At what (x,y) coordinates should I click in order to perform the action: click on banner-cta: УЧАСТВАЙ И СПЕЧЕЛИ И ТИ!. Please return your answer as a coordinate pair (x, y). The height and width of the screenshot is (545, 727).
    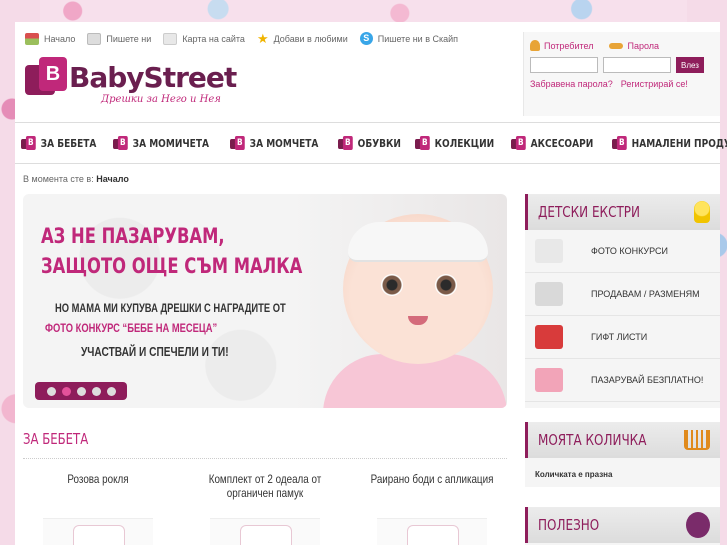
    Looking at the image, I should click on (155, 351).